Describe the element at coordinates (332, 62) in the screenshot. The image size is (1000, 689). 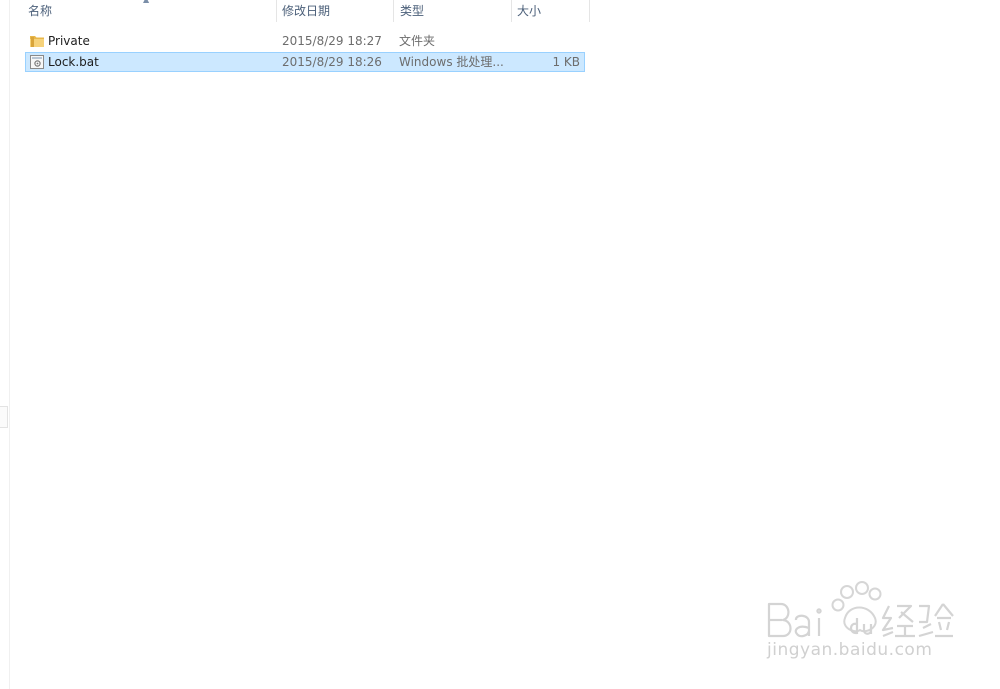
I see `file-modified-date: 2015/8/29 18:26` at that location.